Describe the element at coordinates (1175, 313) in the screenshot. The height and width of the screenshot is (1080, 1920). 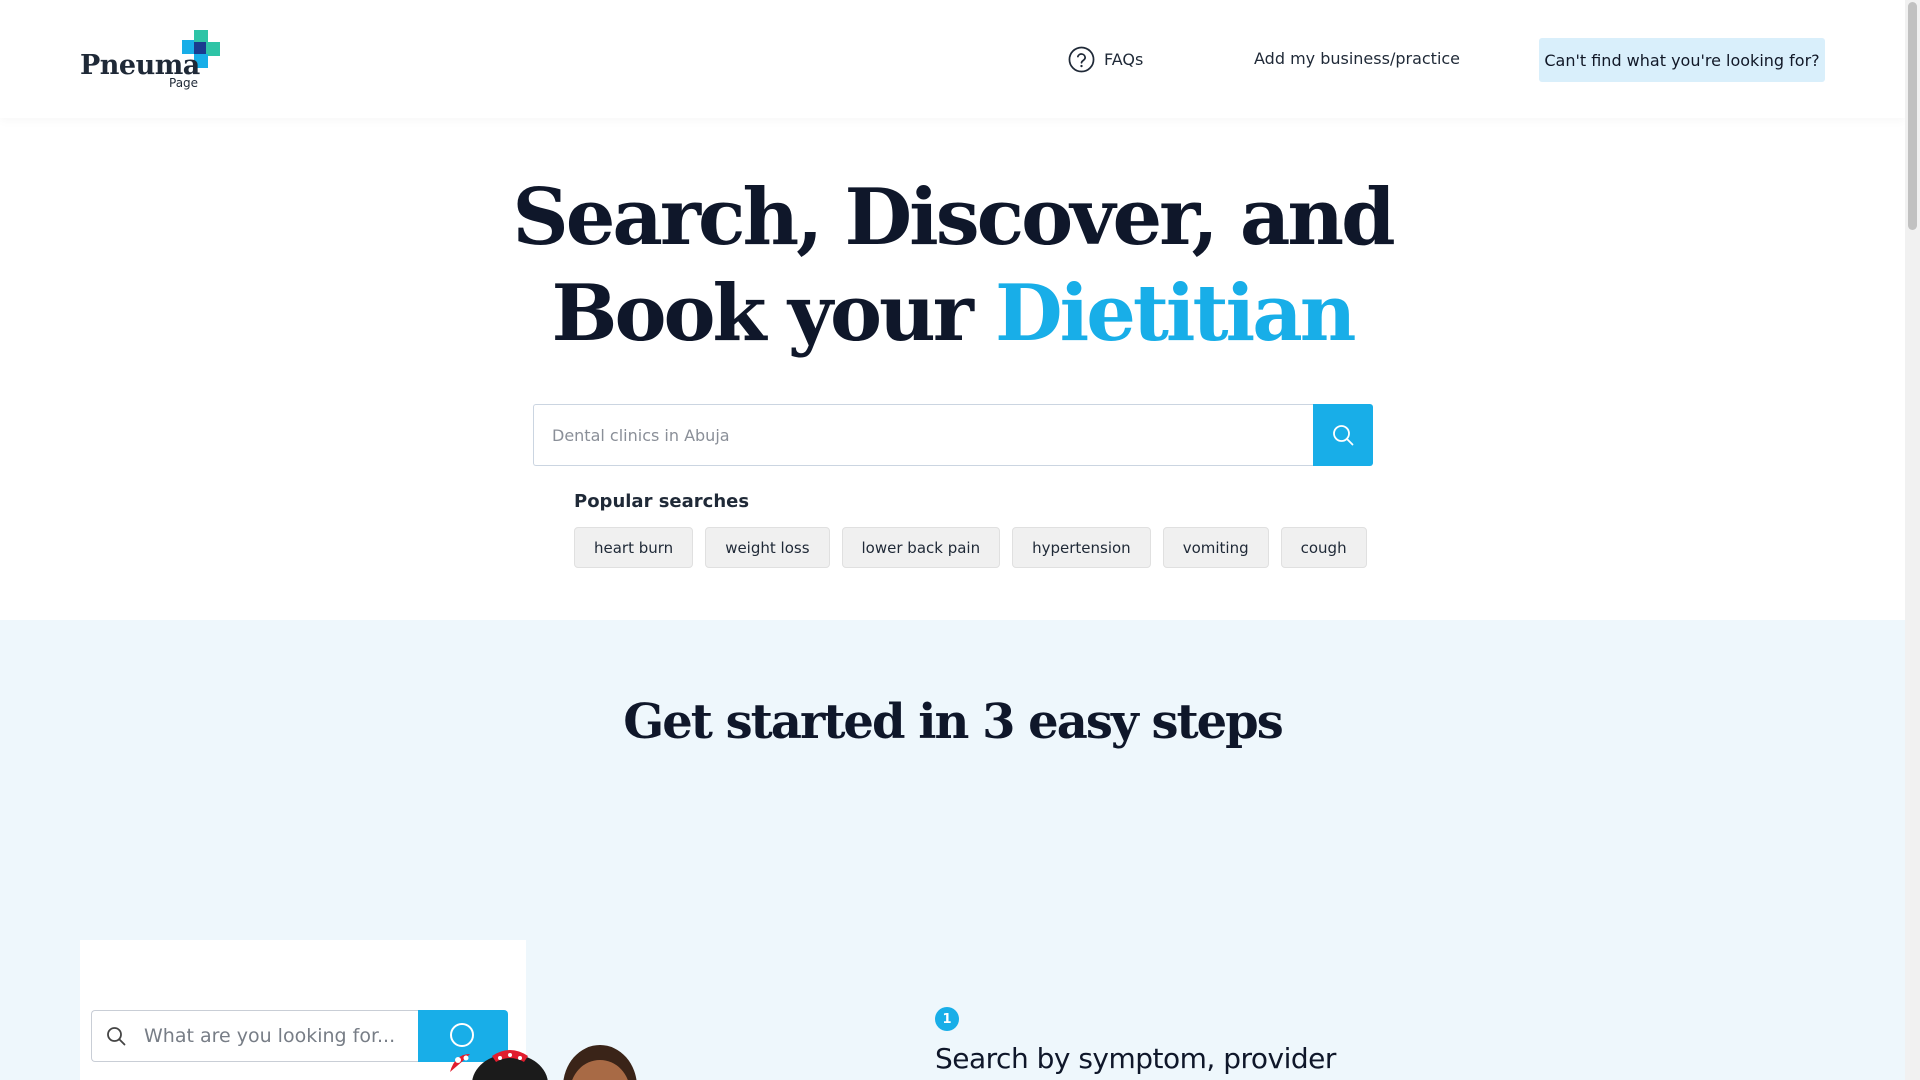
I see `hero-title-accent: Dietitian` at that location.